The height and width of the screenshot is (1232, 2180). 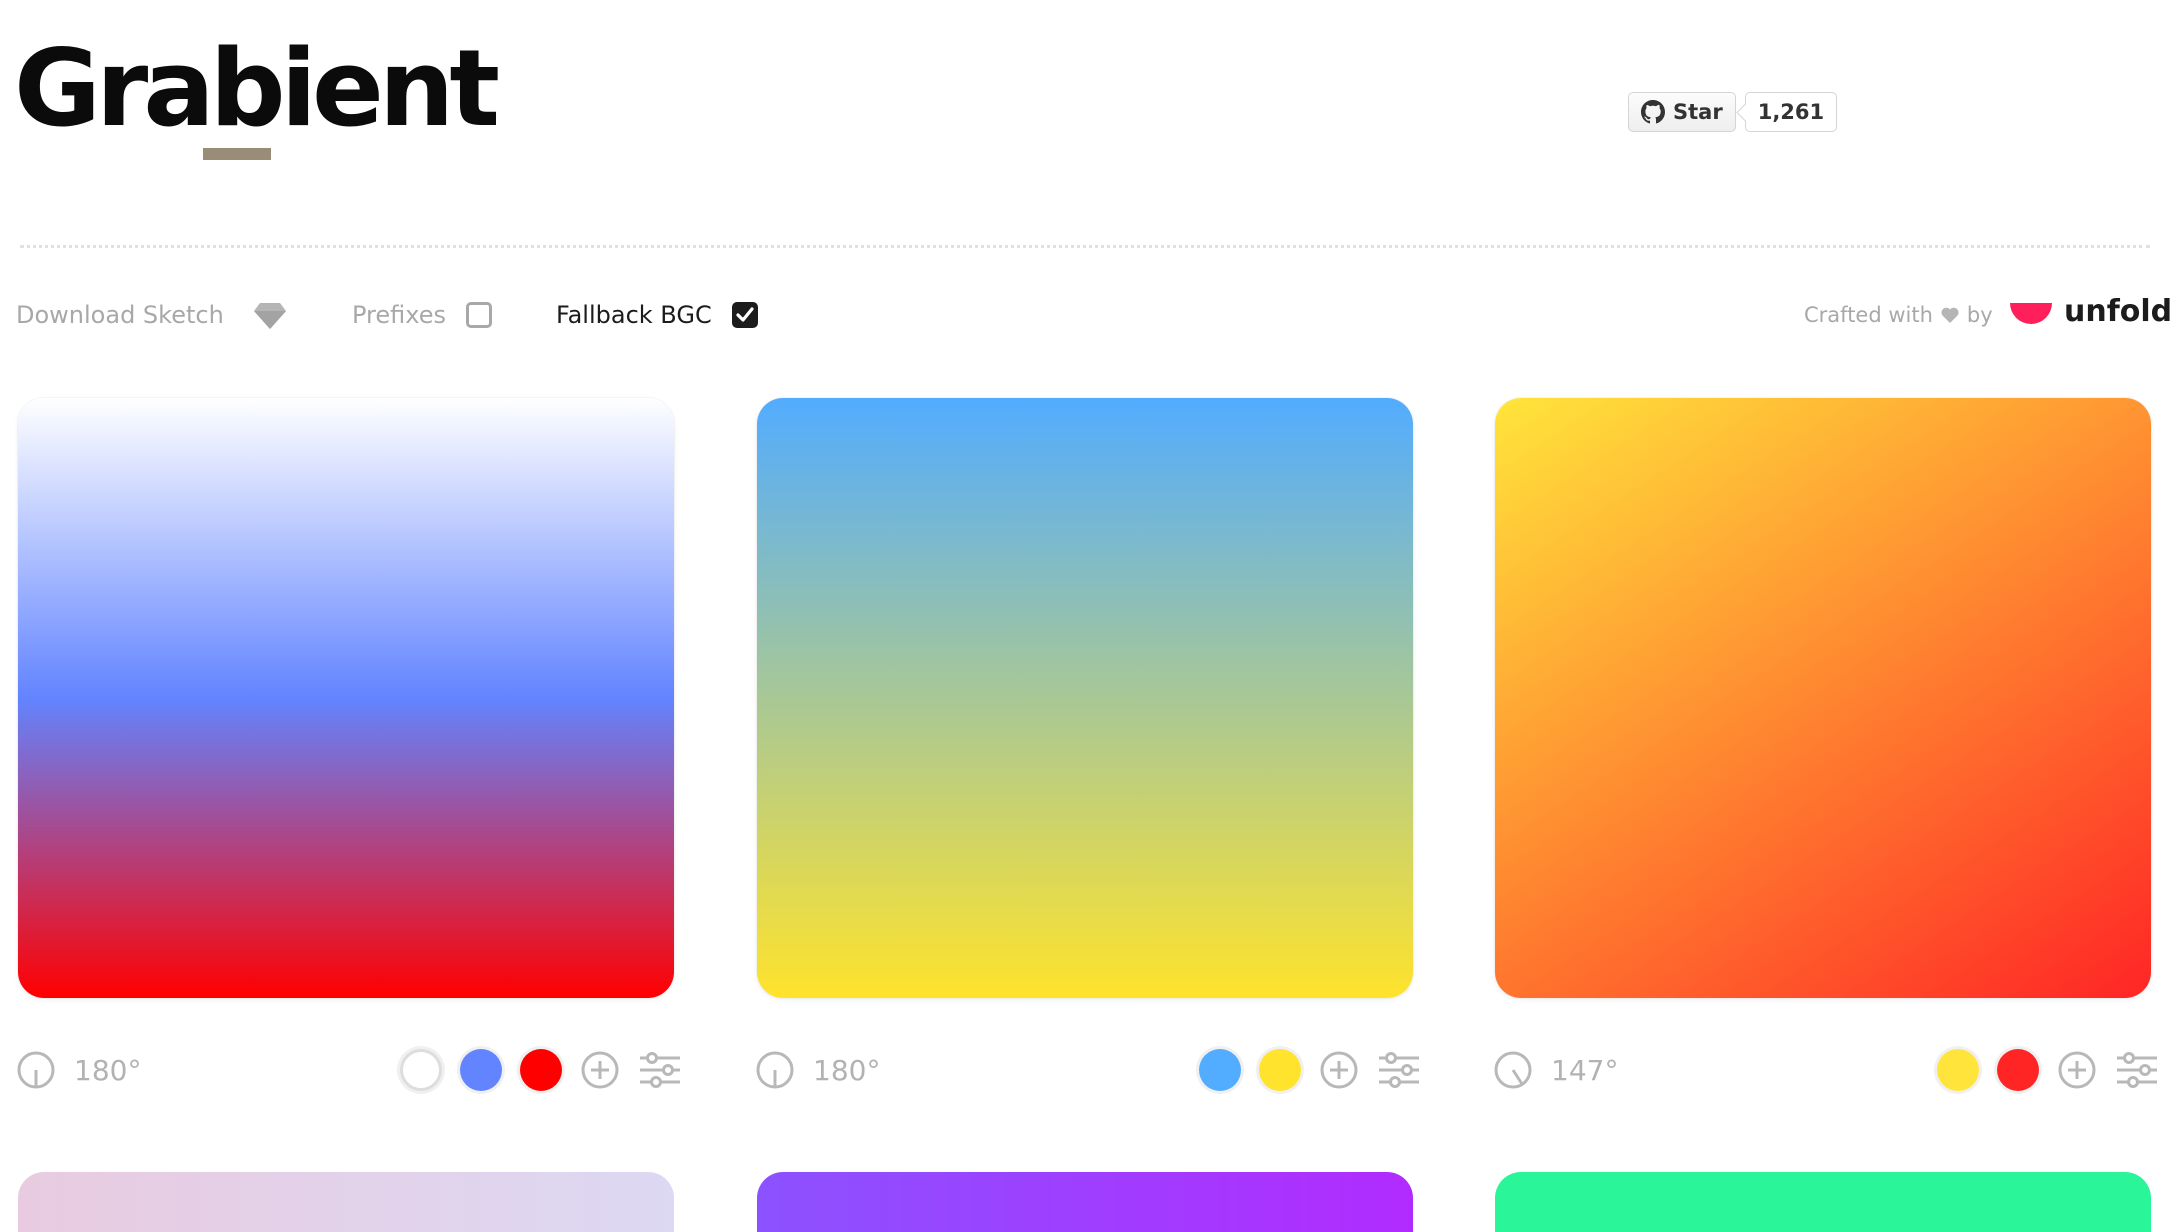 I want to click on header-divider, so click(x=1085, y=246).